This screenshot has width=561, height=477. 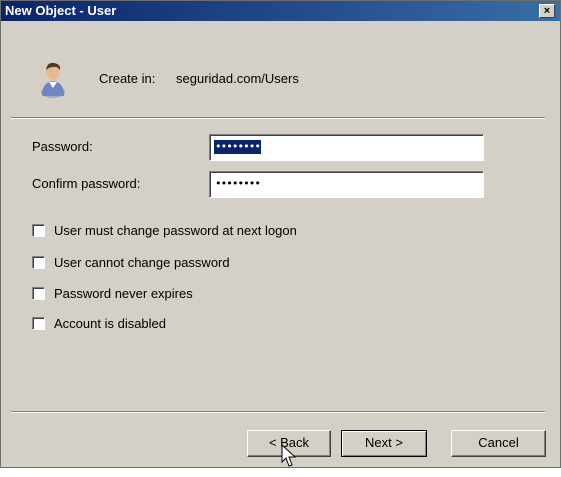 I want to click on top-separator, so click(x=278, y=118).